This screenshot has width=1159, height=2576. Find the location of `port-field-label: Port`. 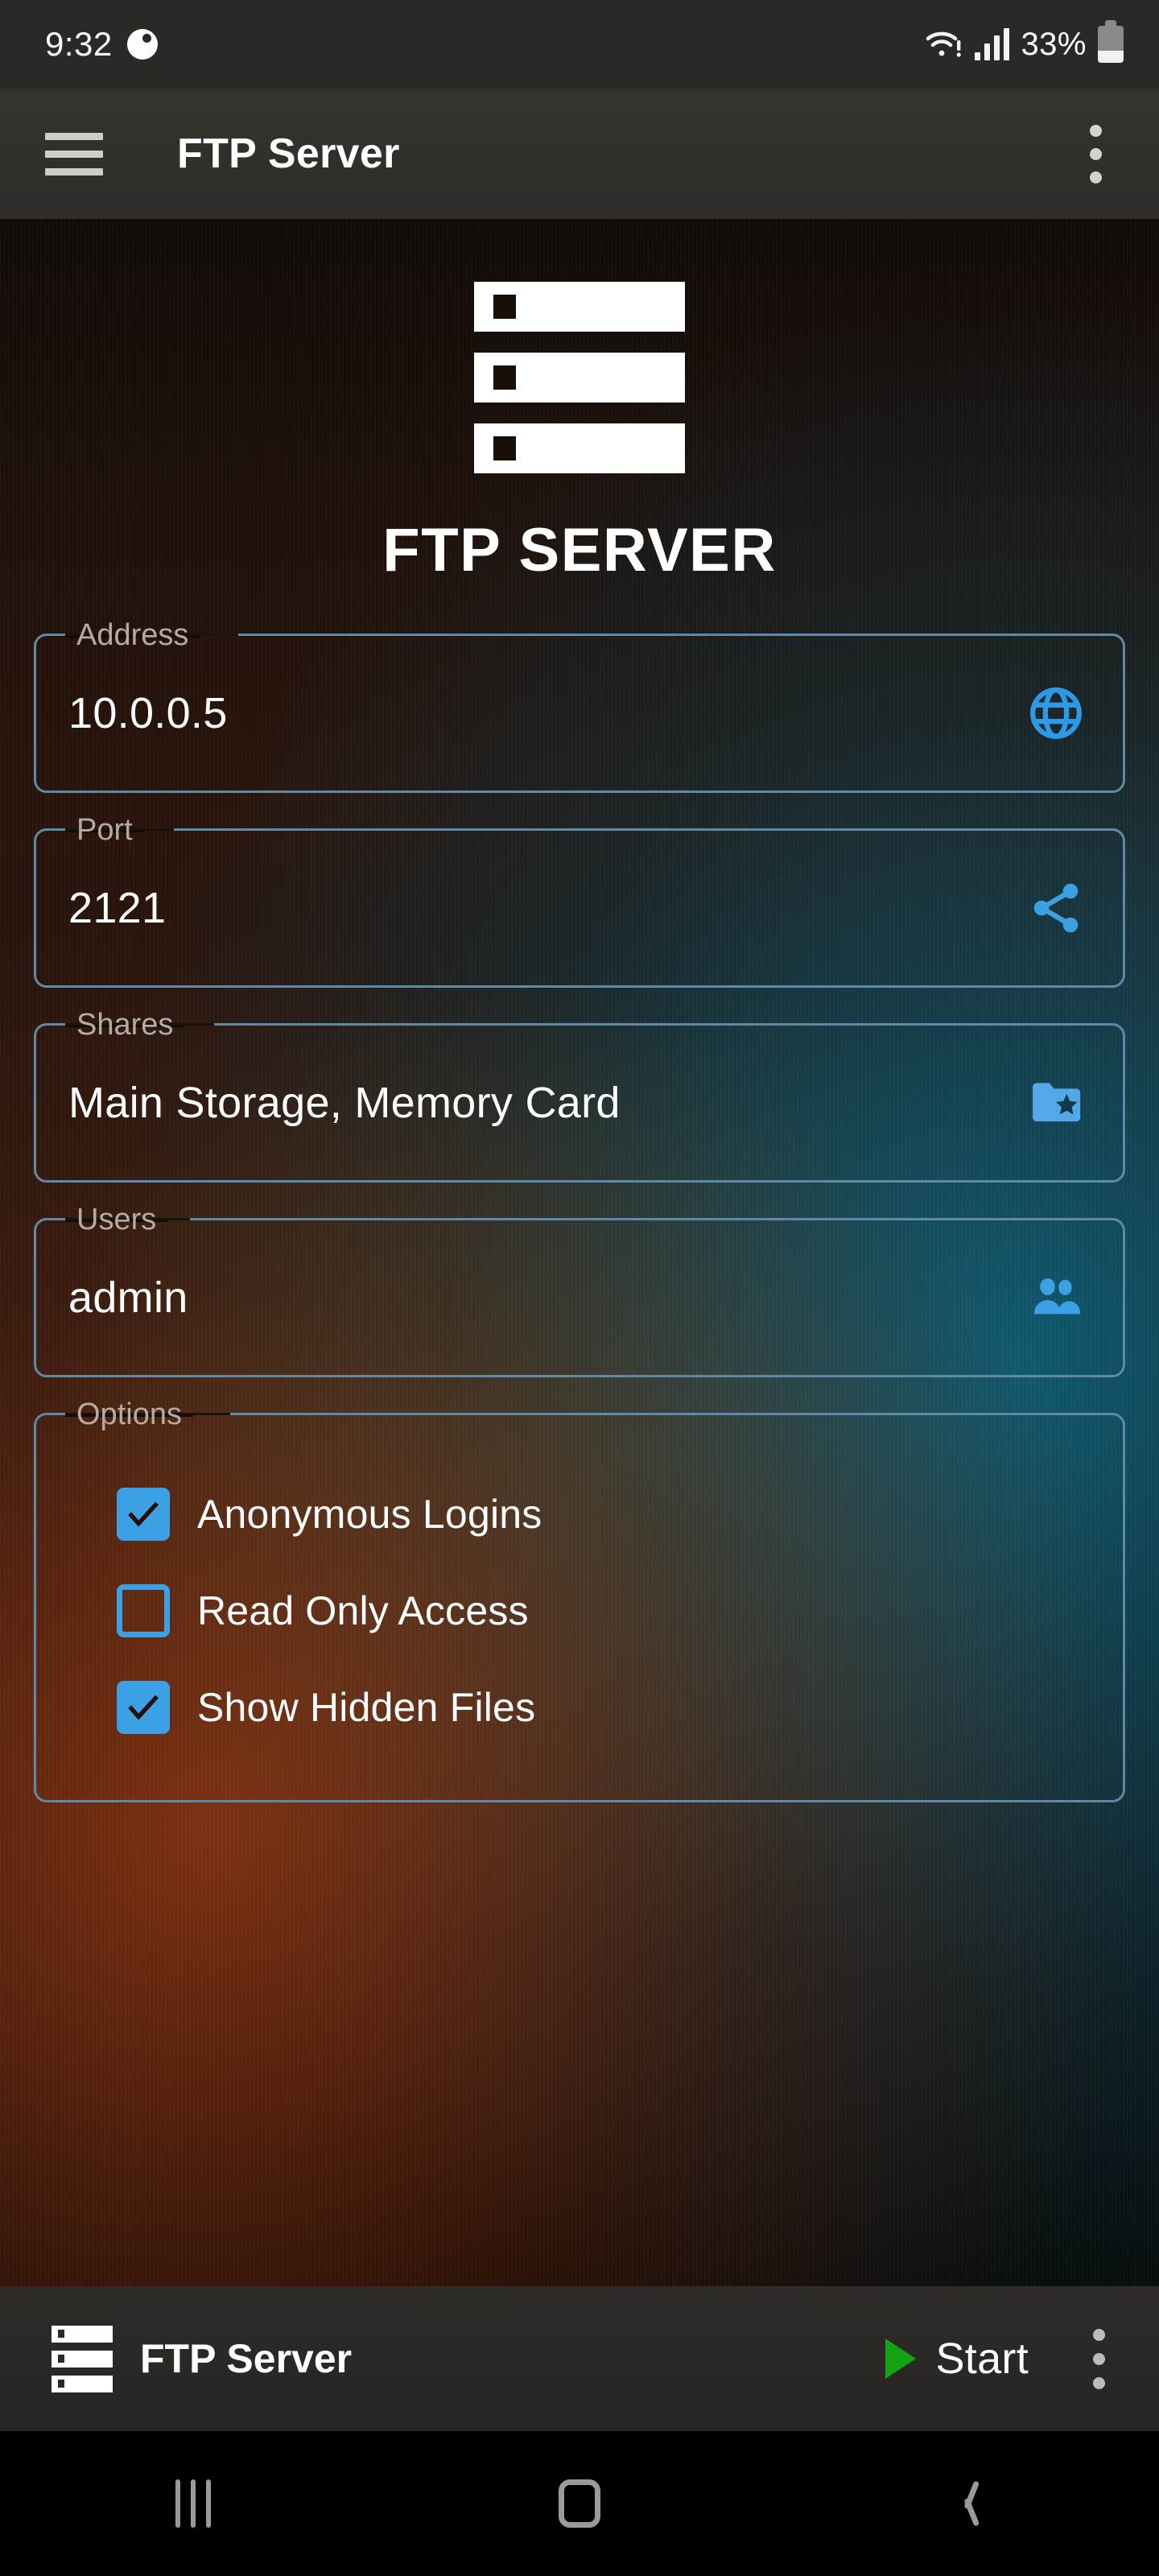

port-field-label: Port is located at coordinates (105, 830).